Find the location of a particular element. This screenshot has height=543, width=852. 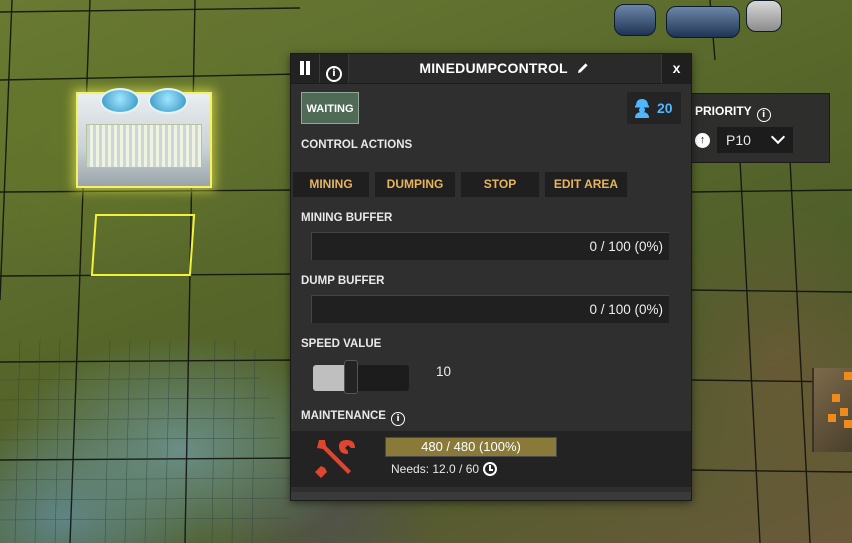

maintenance-needs-text: Needs: 12.0 / 60 is located at coordinates (435, 469).